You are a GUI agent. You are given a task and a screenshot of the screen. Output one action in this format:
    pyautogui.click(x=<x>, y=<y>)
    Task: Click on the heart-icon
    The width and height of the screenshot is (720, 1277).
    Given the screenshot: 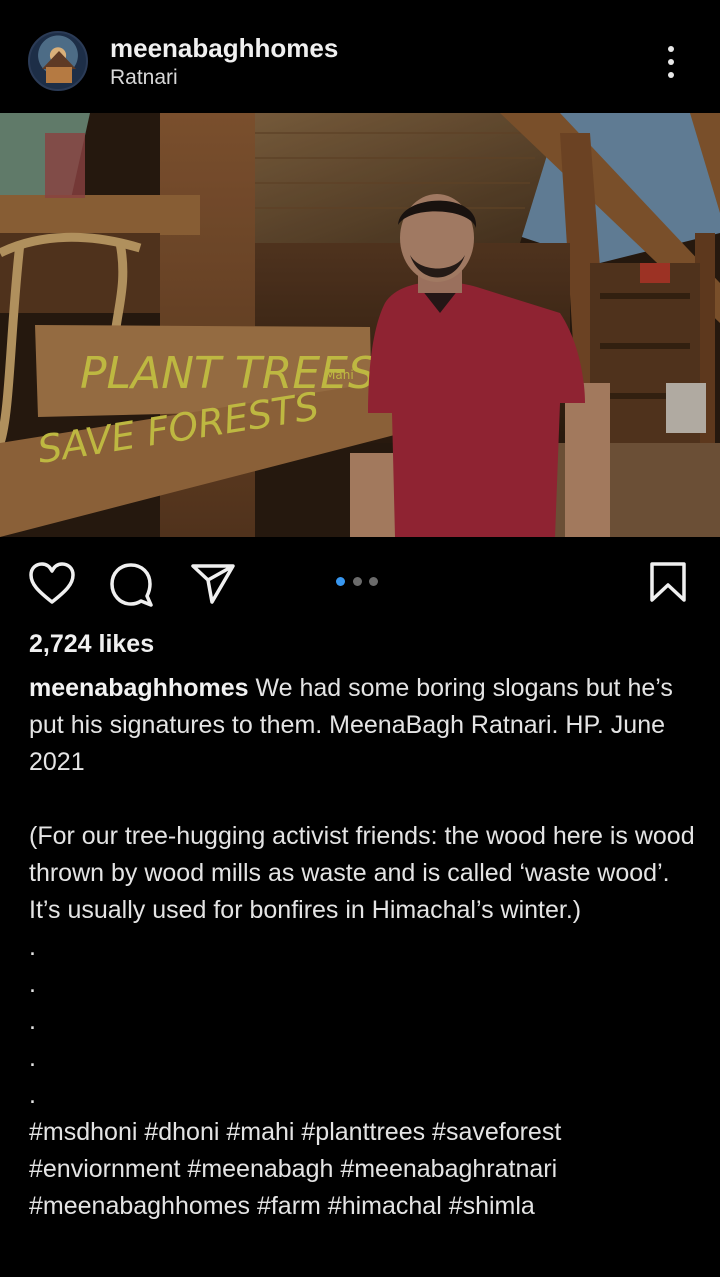 What is the action you would take?
    pyautogui.click(x=52, y=584)
    